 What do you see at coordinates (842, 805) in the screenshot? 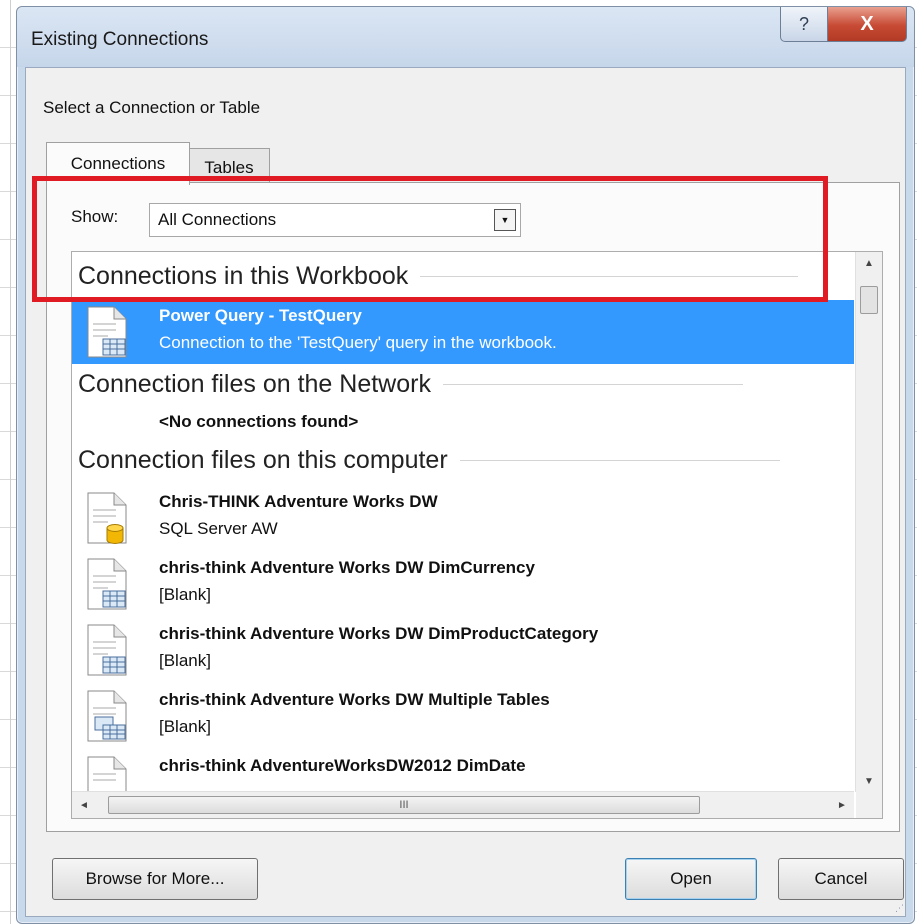
I see `scroll-right-icon: ►` at bounding box center [842, 805].